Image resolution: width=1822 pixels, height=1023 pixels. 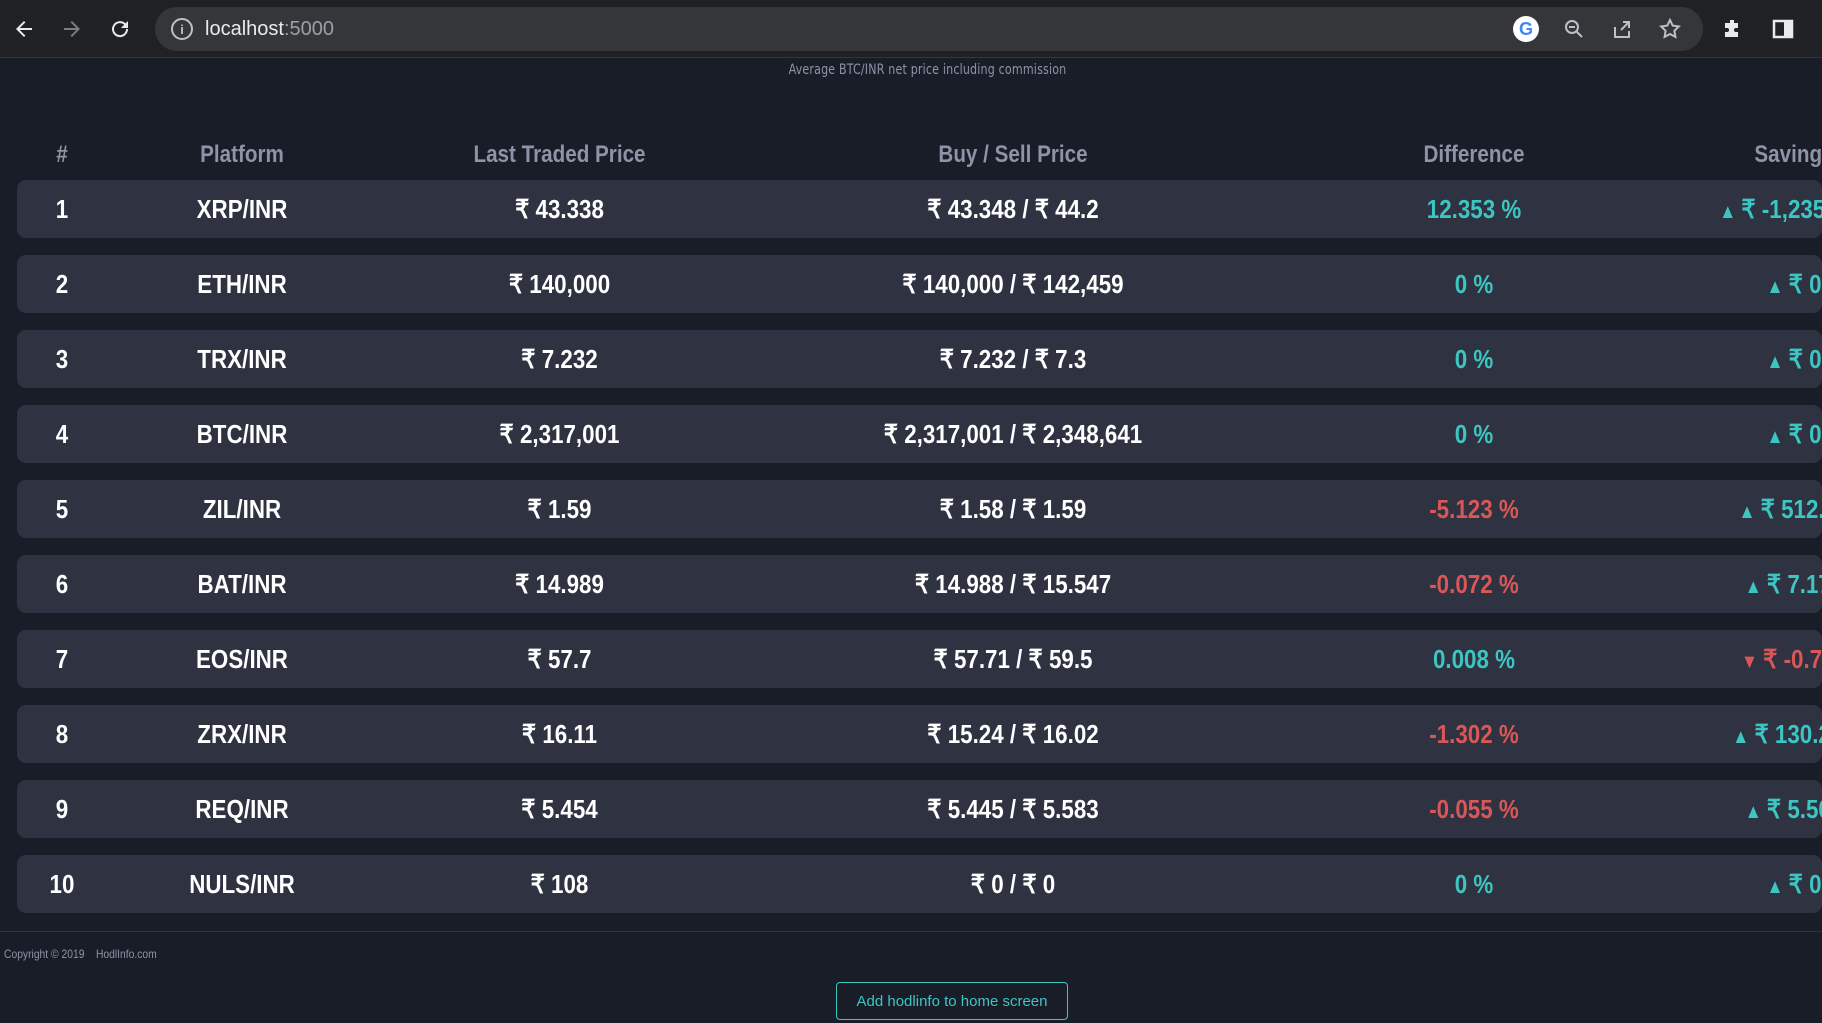 What do you see at coordinates (559, 808) in the screenshot?
I see `row-last-traded-price: ₹ 5.454` at bounding box center [559, 808].